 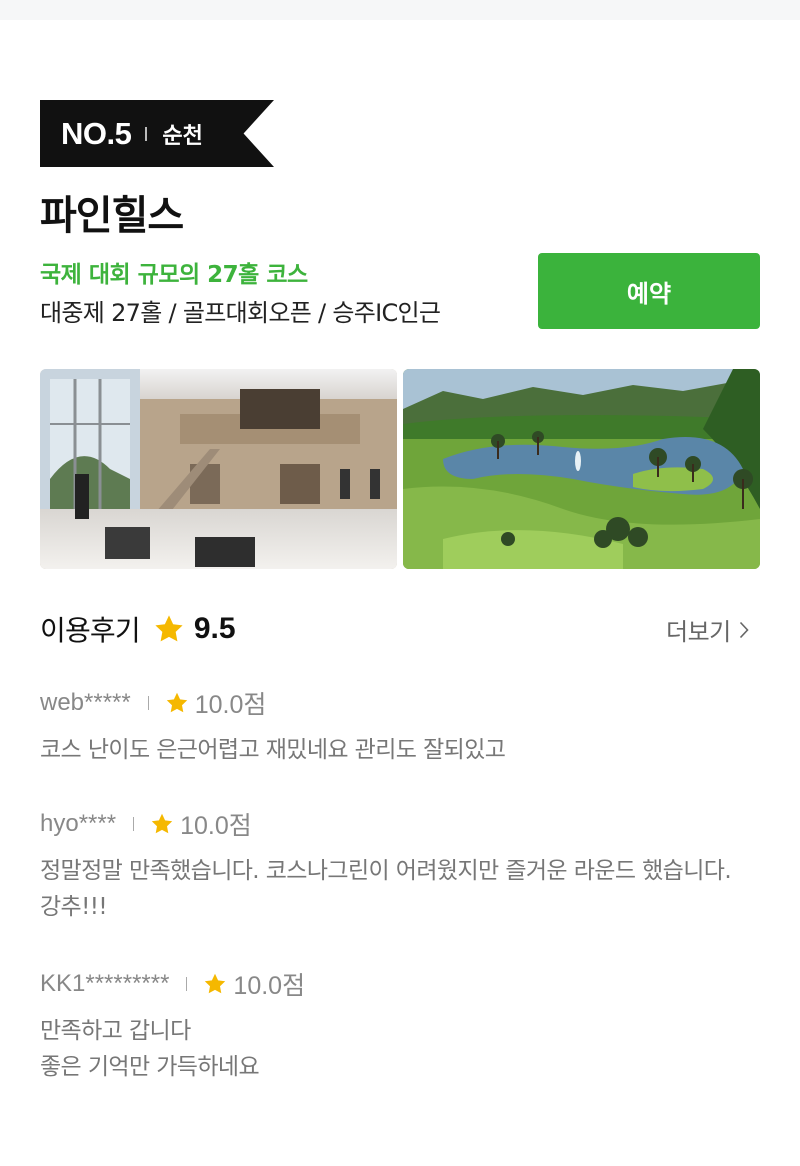 I want to click on reserve-button: 예약, so click(x=649, y=291).